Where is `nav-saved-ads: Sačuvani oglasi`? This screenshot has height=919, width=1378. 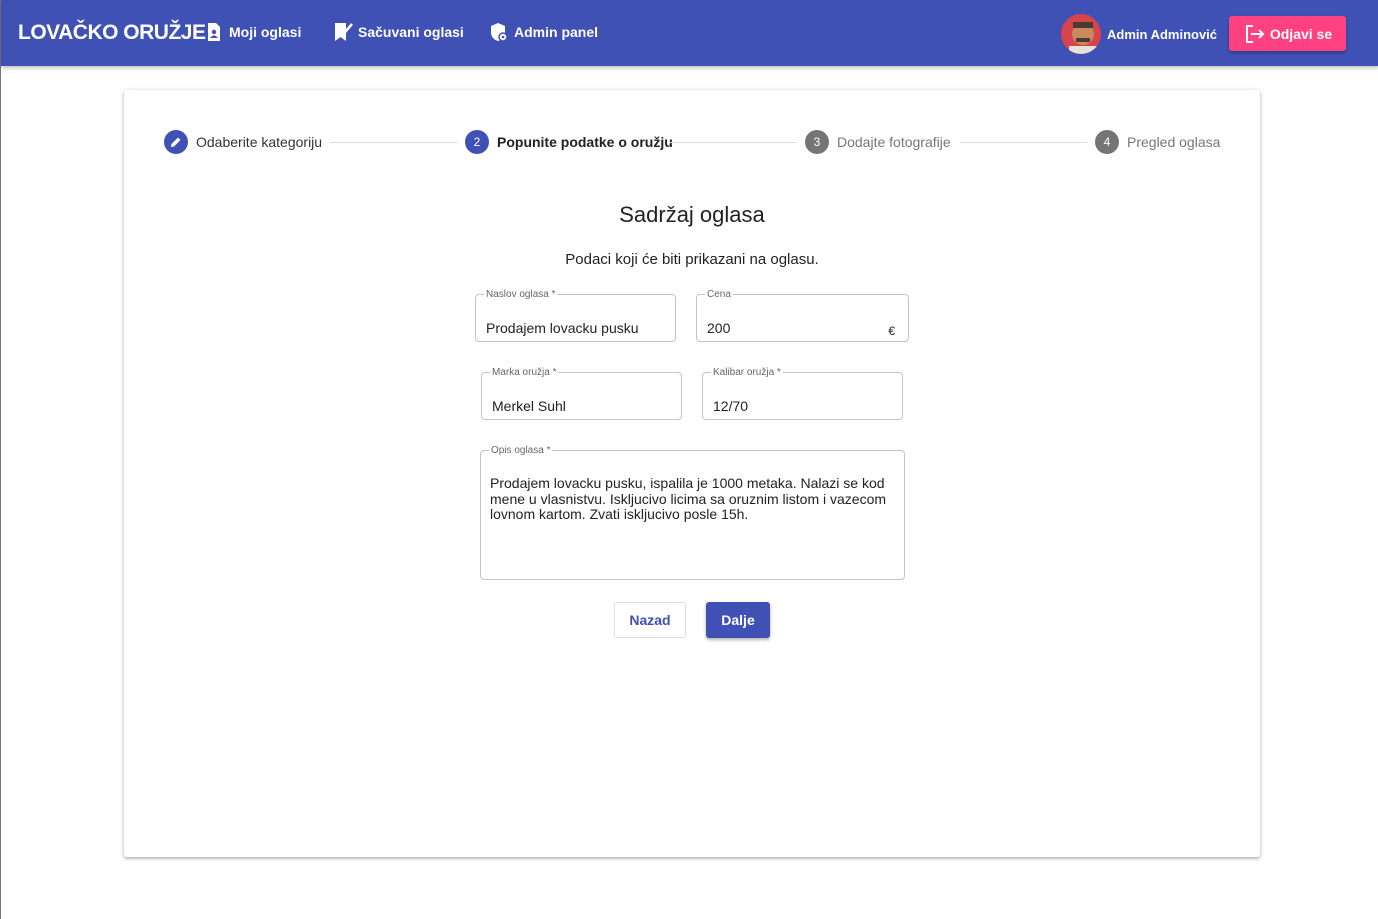
nav-saved-ads: Sačuvani oglasi is located at coordinates (398, 32).